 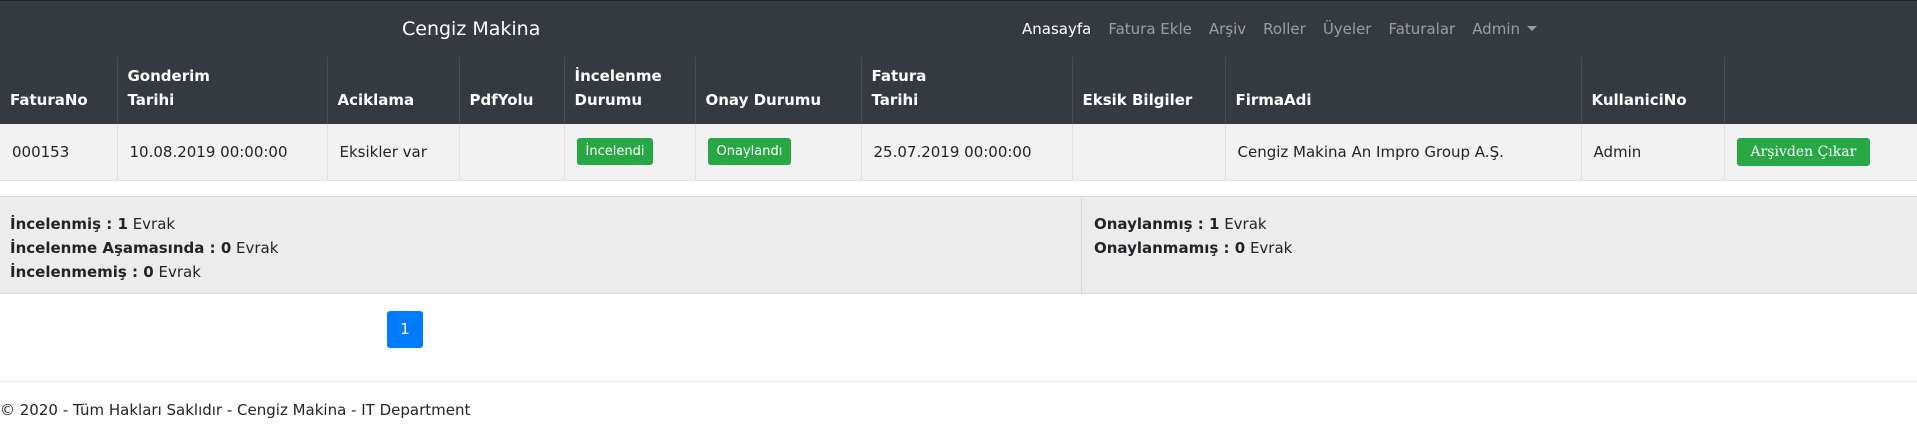 What do you see at coordinates (1653, 152) in the screenshot?
I see `cell-kullanici-no: Admin` at bounding box center [1653, 152].